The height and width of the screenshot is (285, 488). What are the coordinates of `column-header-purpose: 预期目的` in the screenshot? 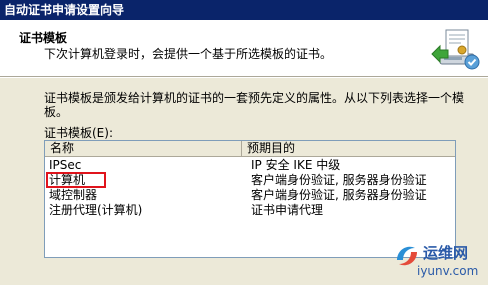 It's located at (348, 149).